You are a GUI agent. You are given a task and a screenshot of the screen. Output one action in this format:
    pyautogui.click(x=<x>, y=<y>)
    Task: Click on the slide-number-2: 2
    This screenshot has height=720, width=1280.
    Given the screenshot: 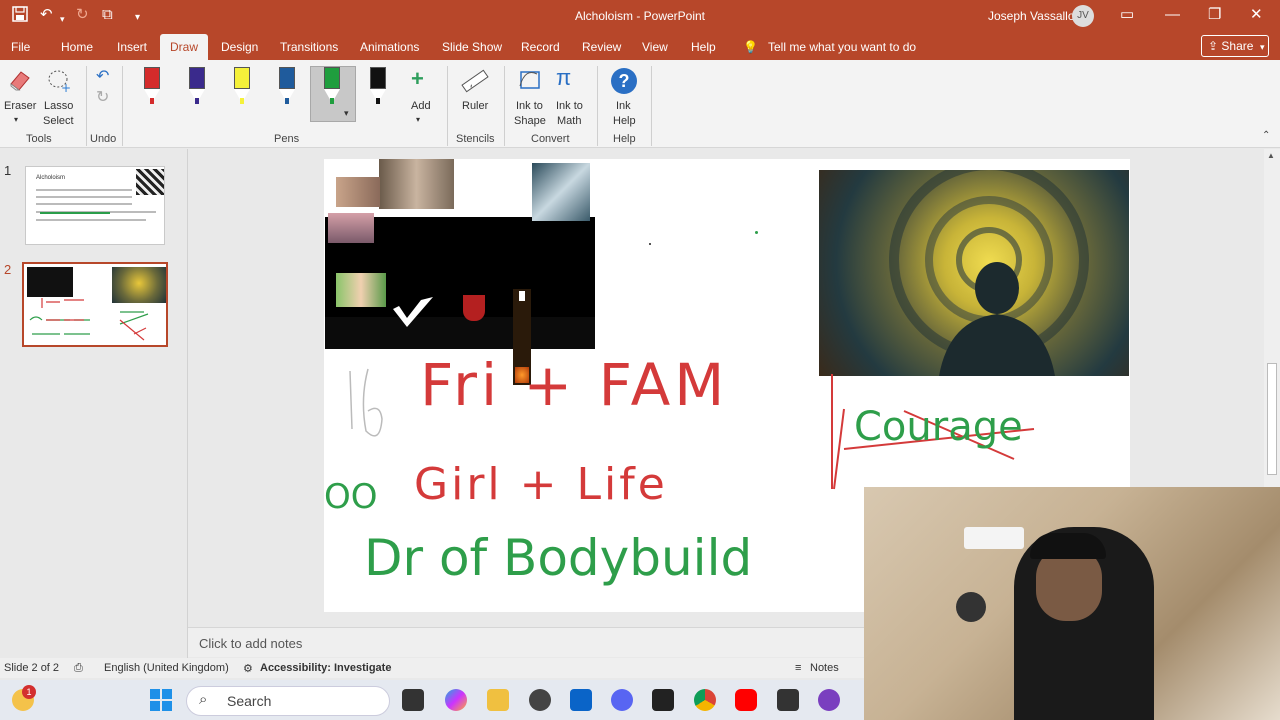 What is the action you would take?
    pyautogui.click(x=8, y=269)
    